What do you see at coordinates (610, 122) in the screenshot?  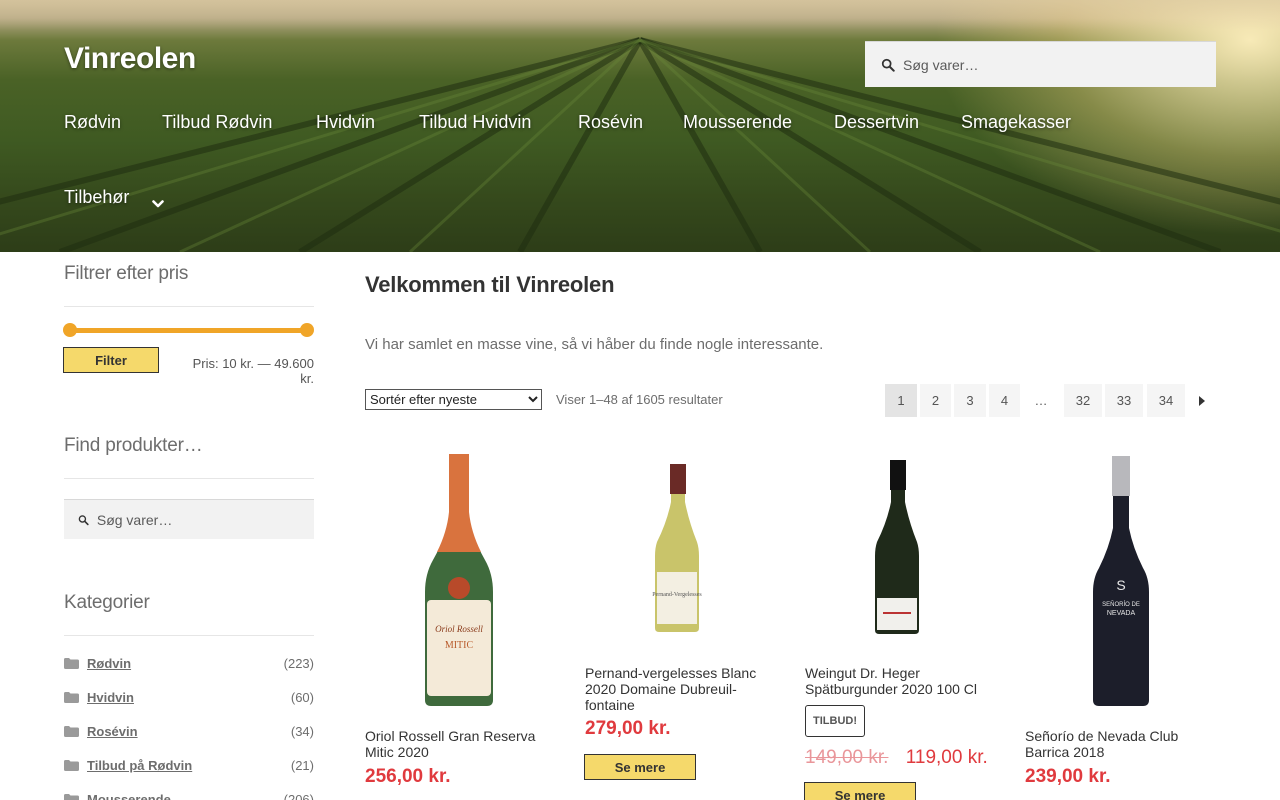 I see `nav-item-rosevin: Rosévin` at bounding box center [610, 122].